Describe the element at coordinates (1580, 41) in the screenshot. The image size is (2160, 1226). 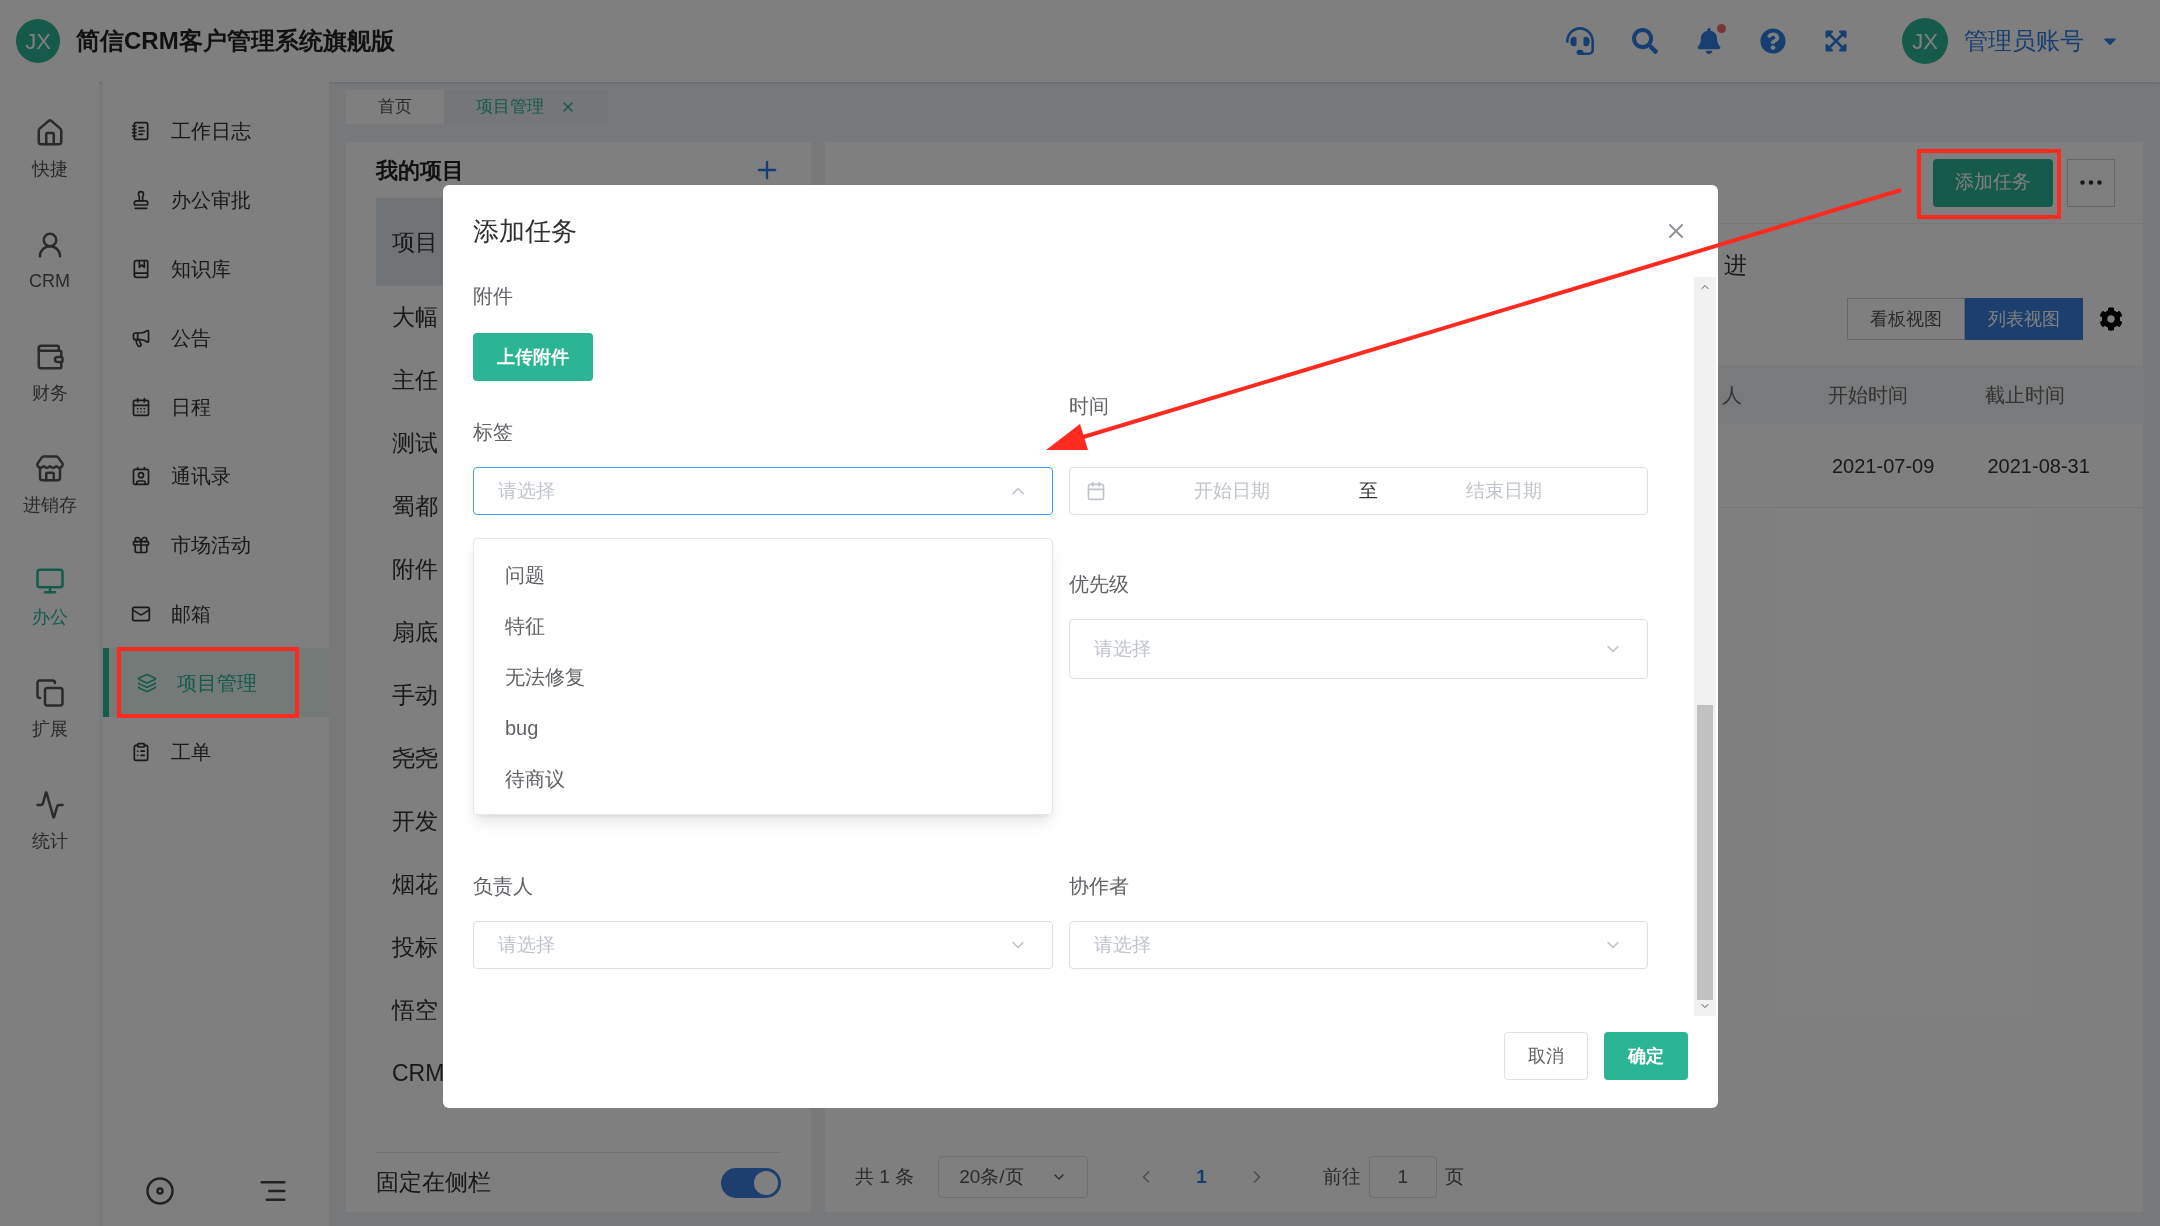
I see `headset-icon` at that location.